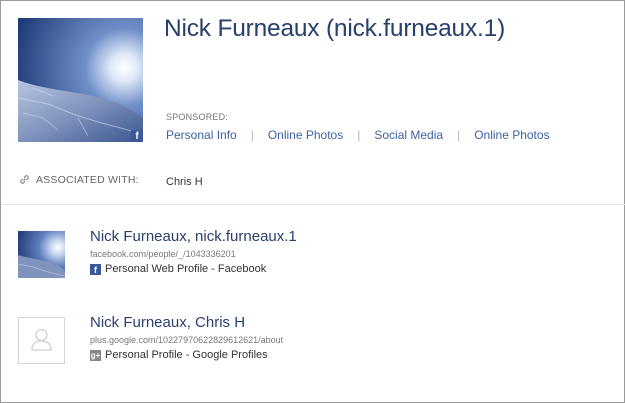 The height and width of the screenshot is (403, 625). I want to click on result-title: Nick Furneaux, nick.furneaux.1, so click(193, 236).